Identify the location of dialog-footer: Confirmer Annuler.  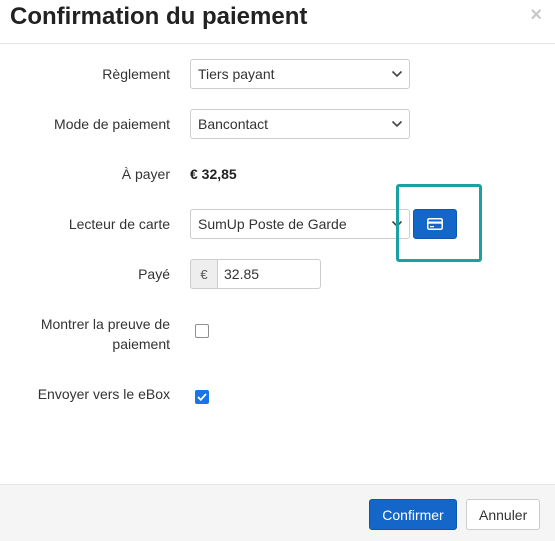
(277, 512).